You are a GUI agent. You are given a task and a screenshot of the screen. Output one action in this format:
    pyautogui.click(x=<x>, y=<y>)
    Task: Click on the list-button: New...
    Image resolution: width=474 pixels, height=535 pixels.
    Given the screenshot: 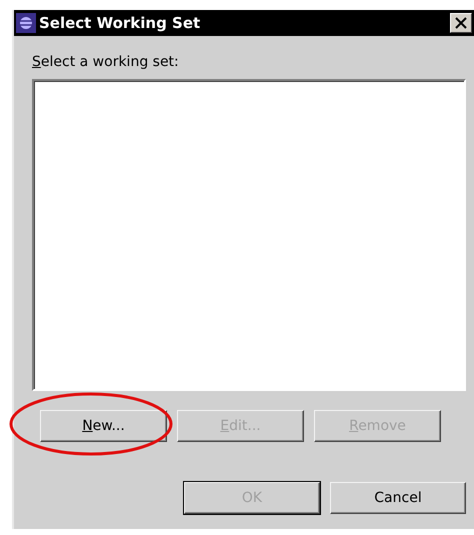 What is the action you would take?
    pyautogui.click(x=103, y=426)
    